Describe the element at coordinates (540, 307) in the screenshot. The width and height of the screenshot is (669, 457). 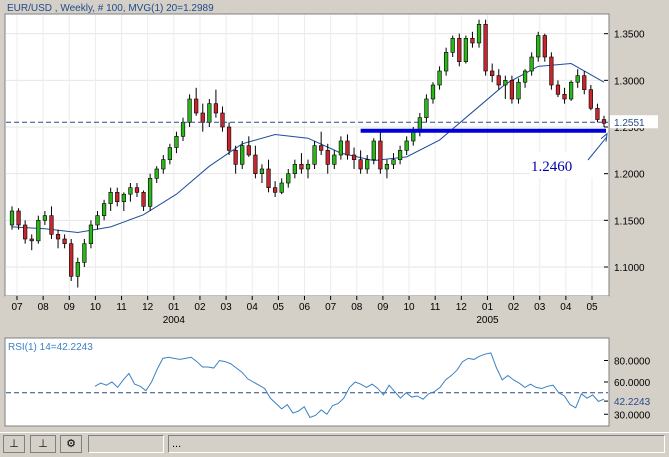
I see `month-tick-label: 03` at that location.